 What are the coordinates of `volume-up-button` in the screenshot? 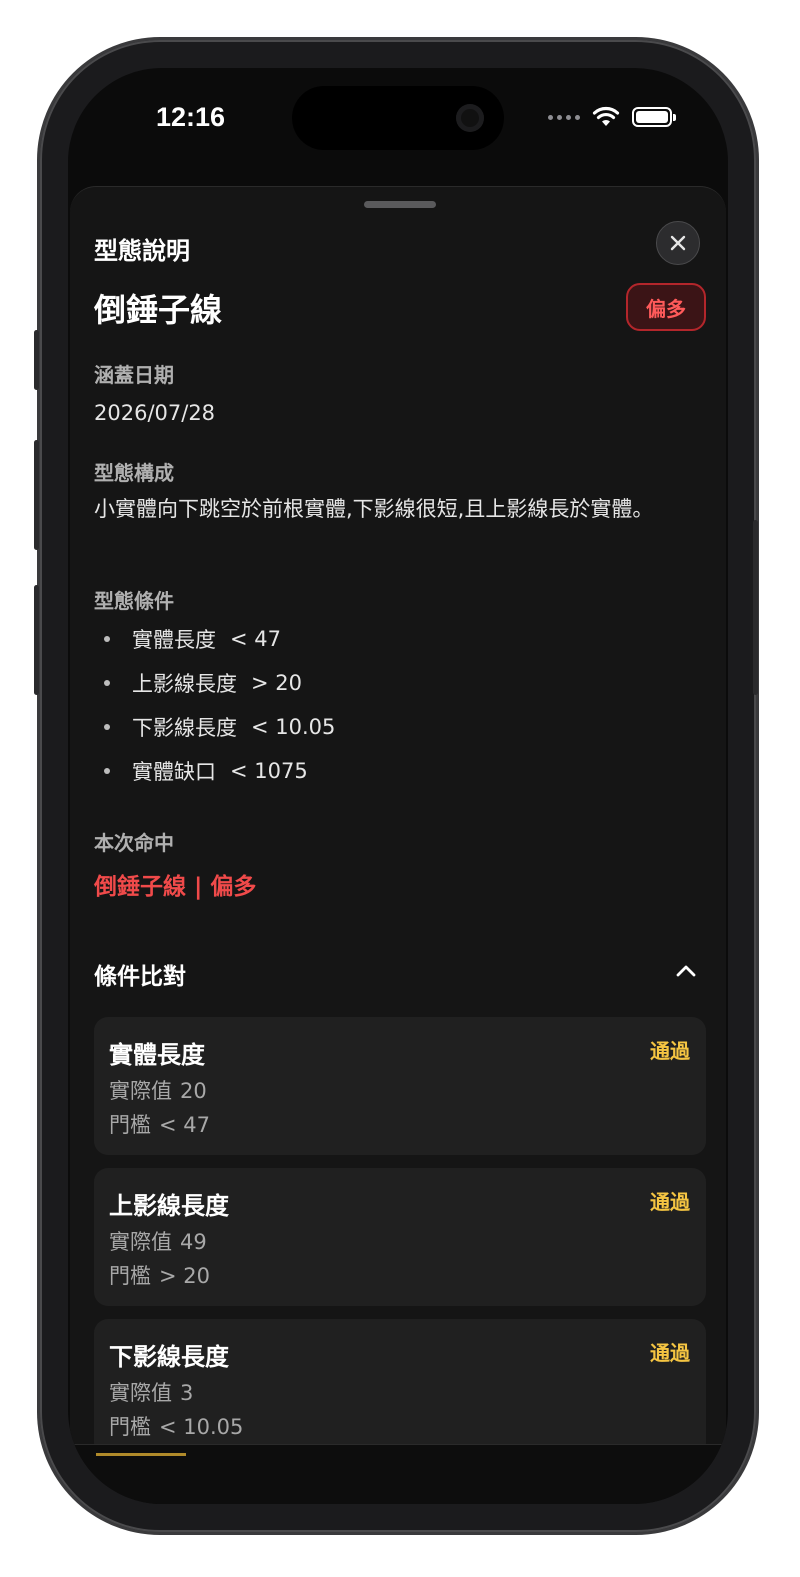 It's located at (36, 495).